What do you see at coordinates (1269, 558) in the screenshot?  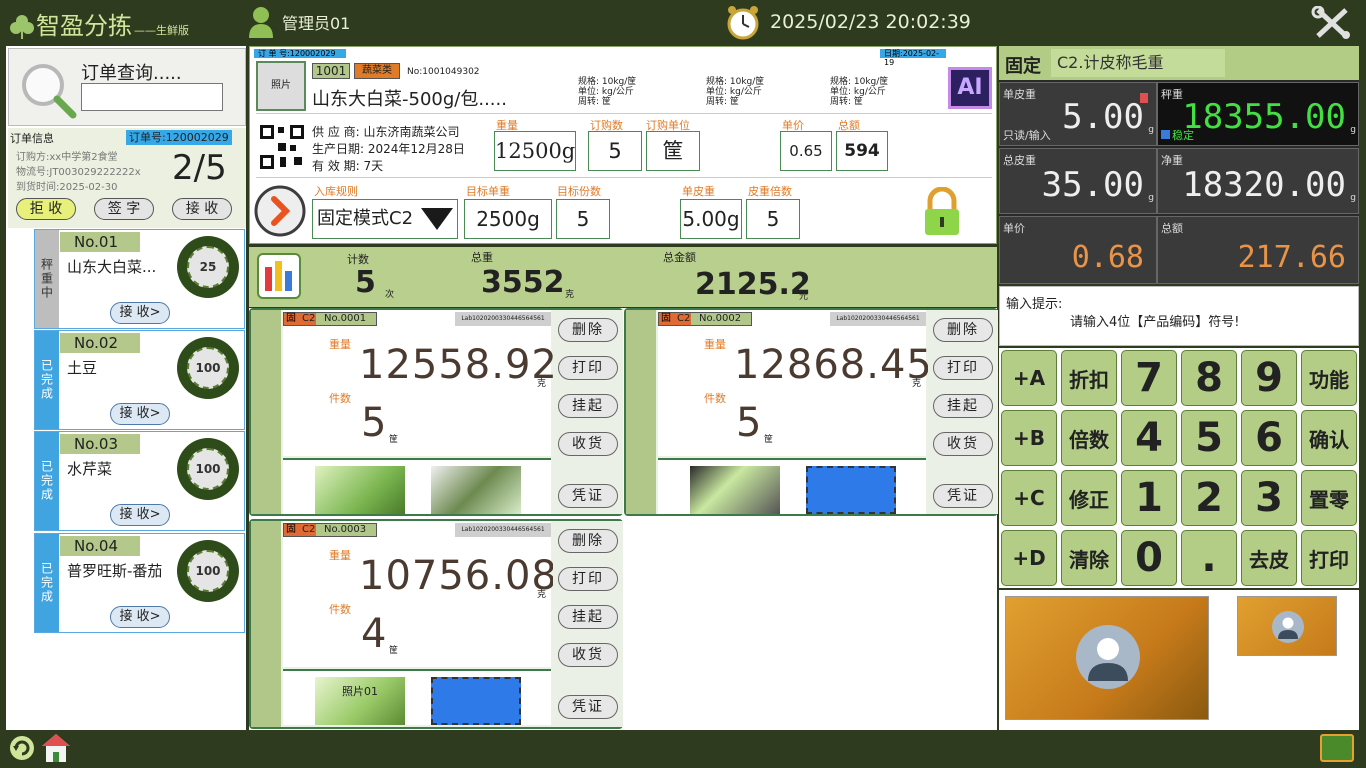 I see `key-tare: 去皮` at bounding box center [1269, 558].